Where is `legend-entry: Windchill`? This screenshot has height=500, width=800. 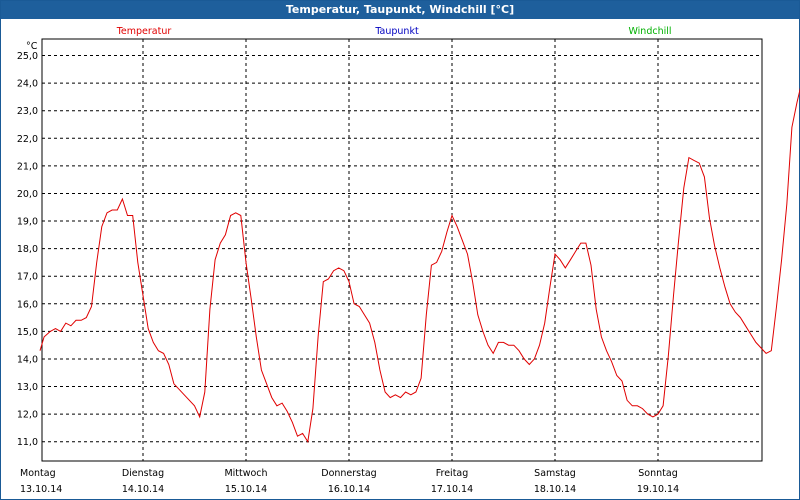
legend-entry: Windchill is located at coordinates (649, 31).